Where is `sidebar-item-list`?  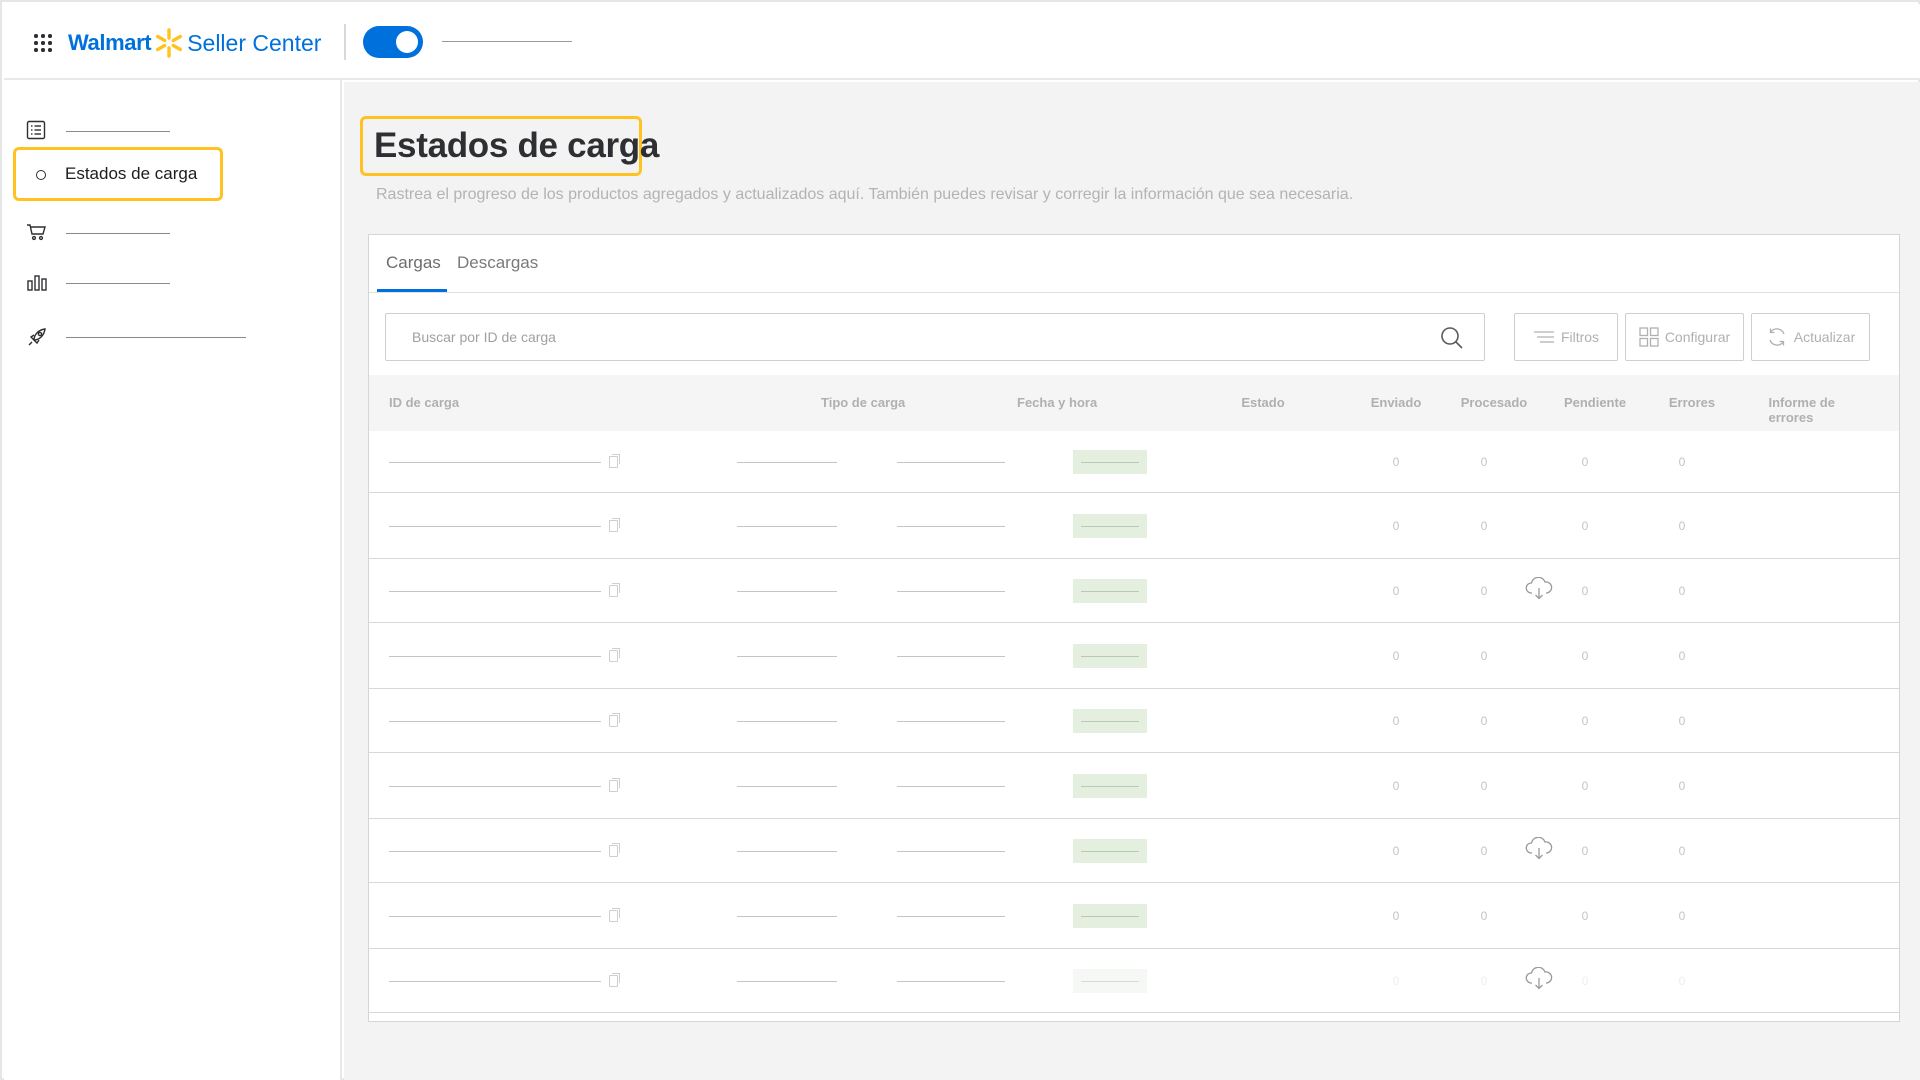 sidebar-item-list is located at coordinates (169, 130).